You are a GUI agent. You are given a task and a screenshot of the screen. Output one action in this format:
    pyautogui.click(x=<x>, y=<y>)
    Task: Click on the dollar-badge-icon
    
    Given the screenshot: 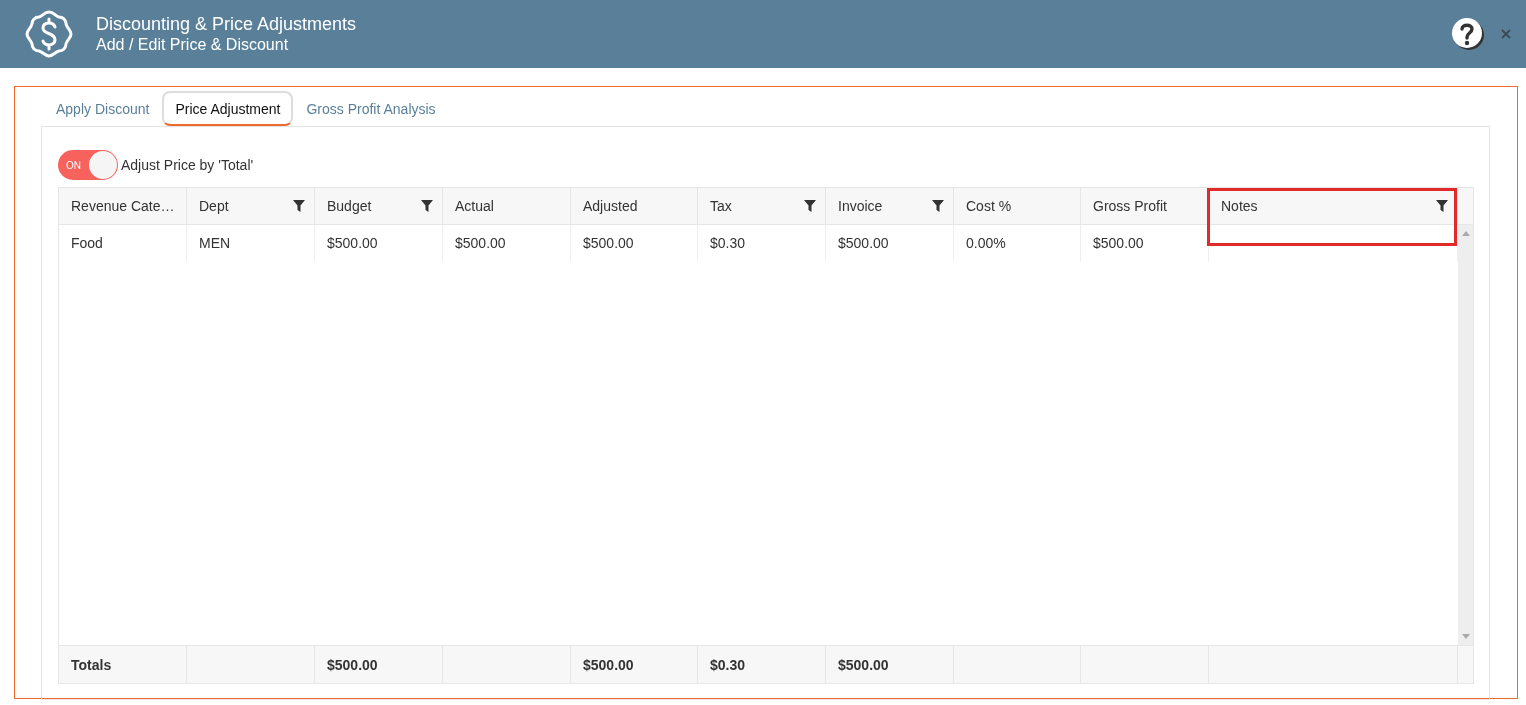 What is the action you would take?
    pyautogui.click(x=49, y=34)
    